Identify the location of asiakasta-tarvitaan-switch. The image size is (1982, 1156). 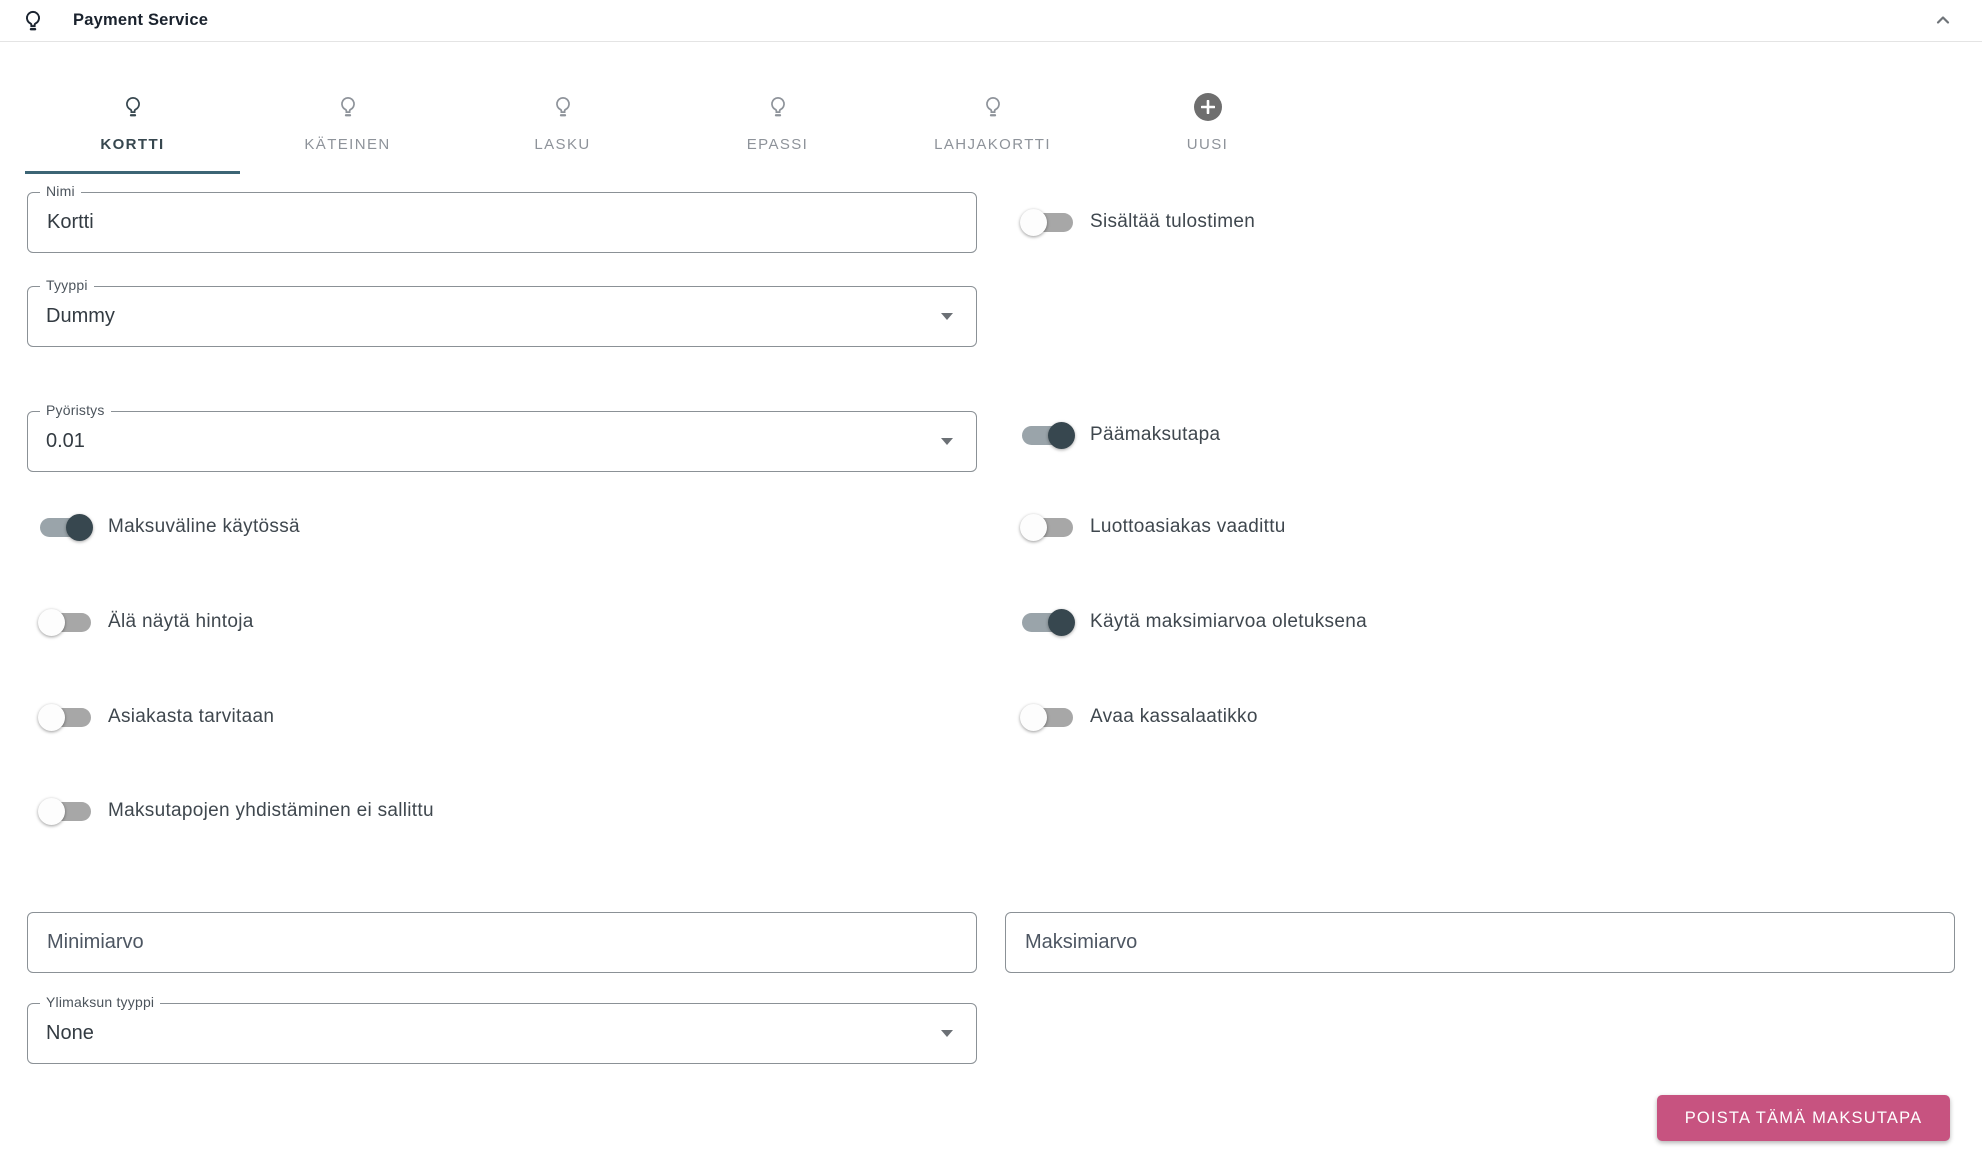
(65, 717).